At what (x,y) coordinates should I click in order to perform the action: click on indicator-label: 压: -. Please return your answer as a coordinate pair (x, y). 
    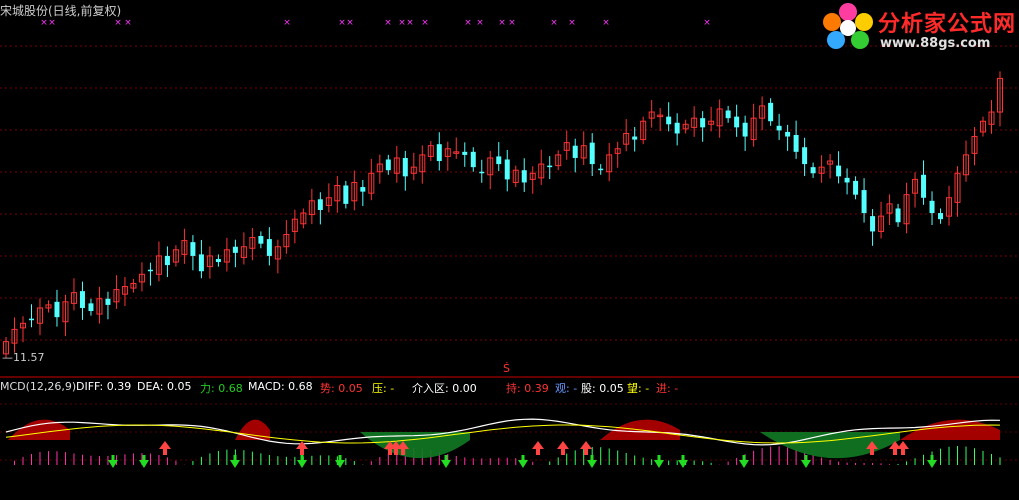
    Looking at the image, I should click on (383, 388).